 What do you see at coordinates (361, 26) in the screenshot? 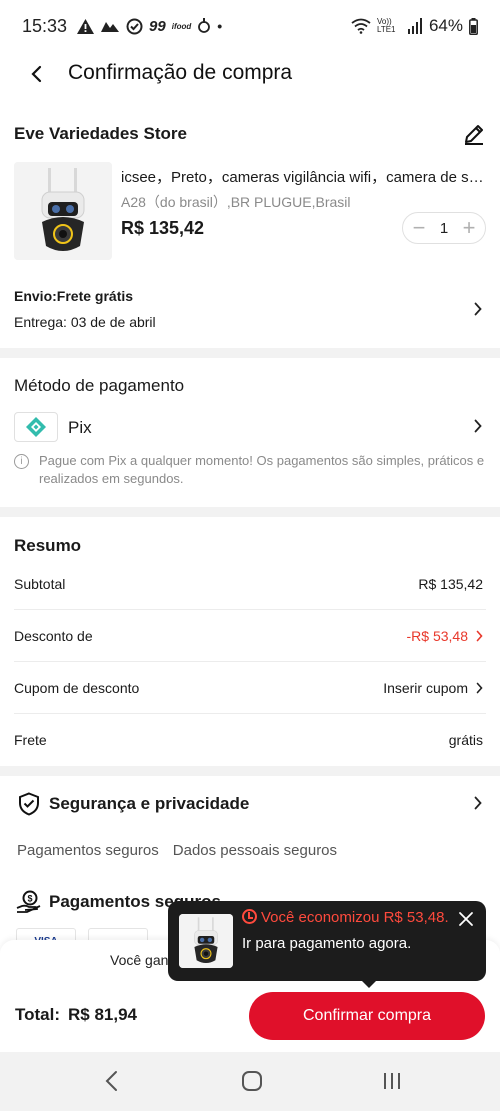
I see `wifi-icon` at bounding box center [361, 26].